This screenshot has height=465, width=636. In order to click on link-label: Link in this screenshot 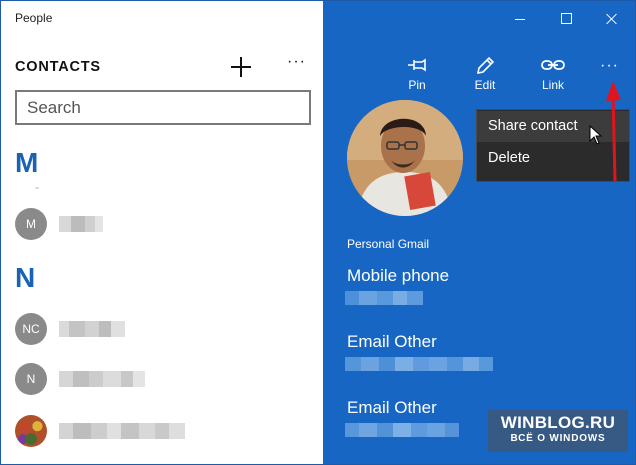, I will do `click(552, 85)`.